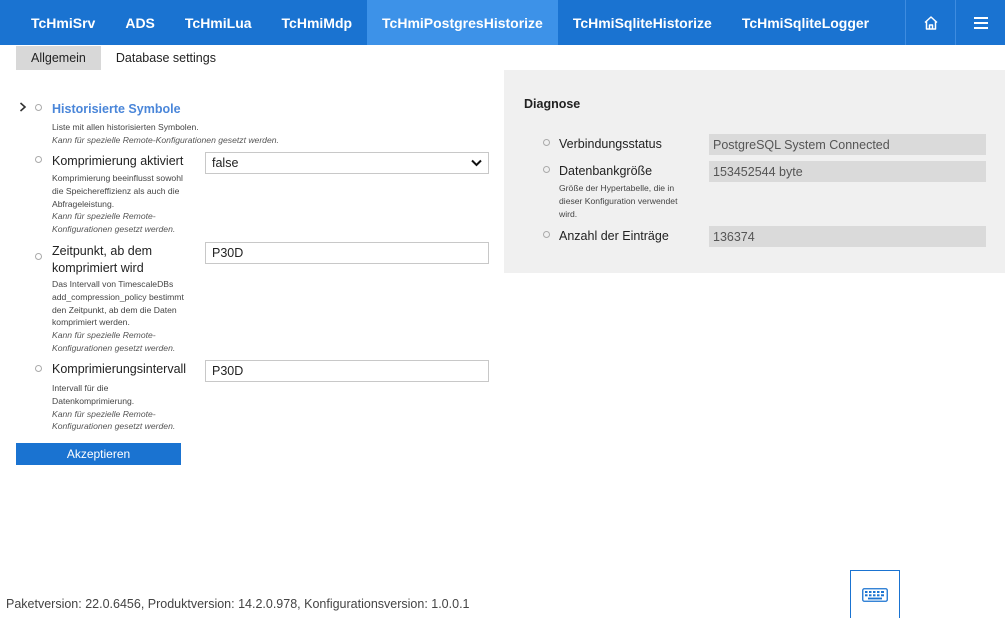 This screenshot has height=618, width=1005. What do you see at coordinates (63, 22) in the screenshot?
I see `tab-tchmisrv: TcHmiSrv` at bounding box center [63, 22].